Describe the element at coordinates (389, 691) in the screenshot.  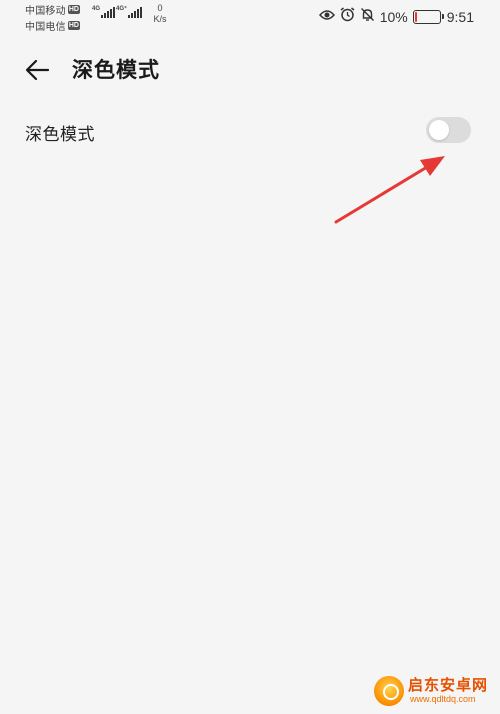
I see `watermark-logo-icon` at that location.